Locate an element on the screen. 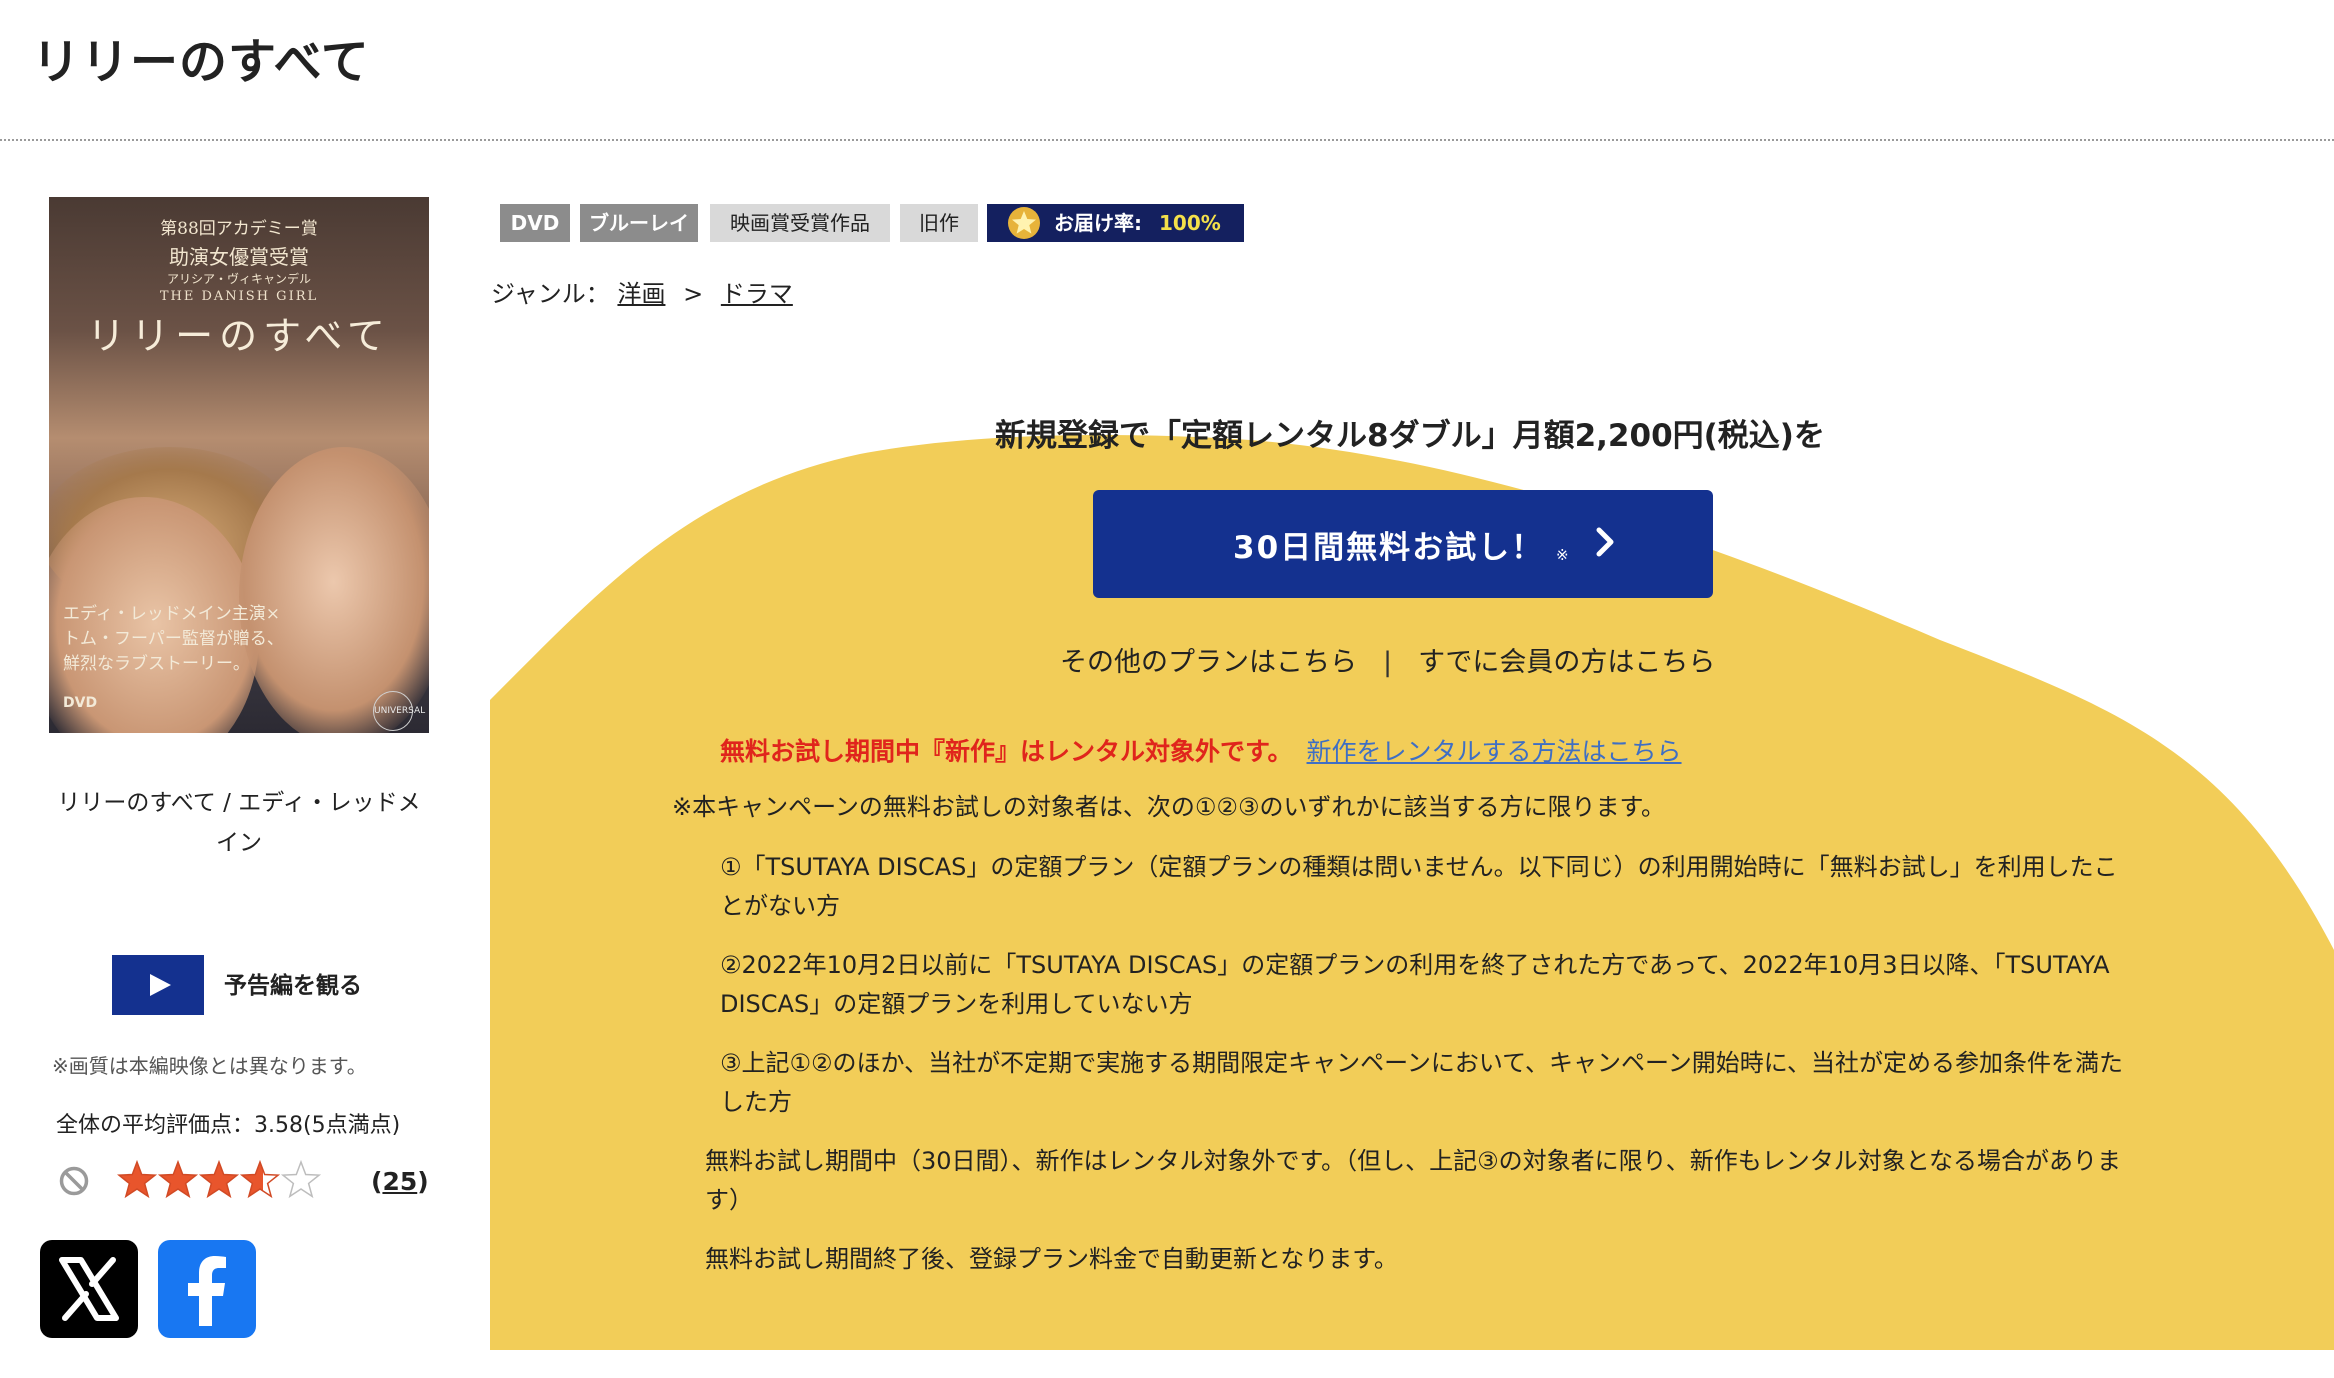 The width and height of the screenshot is (2334, 1378). chevron-right-icon is located at coordinates (1605, 542).